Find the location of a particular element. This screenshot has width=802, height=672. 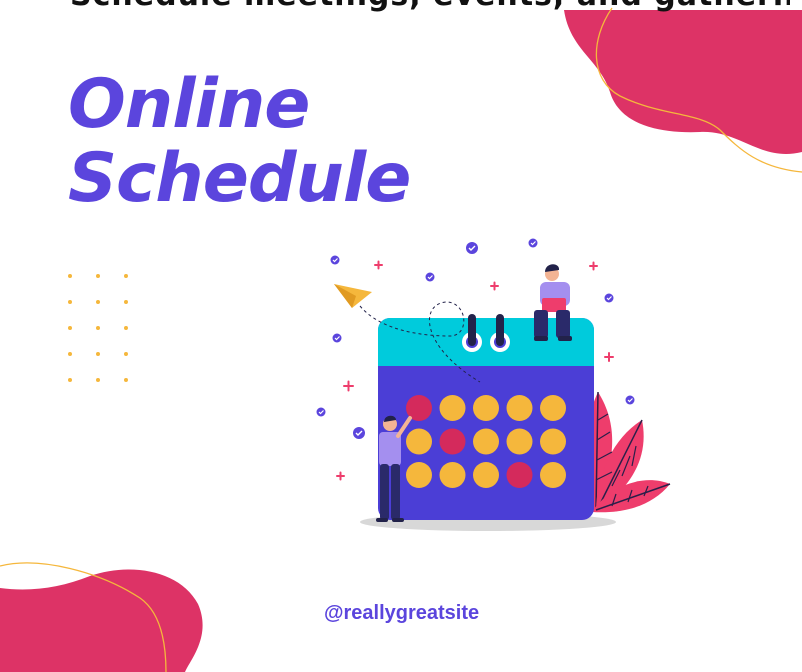

leaf-icon is located at coordinates (628, 452).